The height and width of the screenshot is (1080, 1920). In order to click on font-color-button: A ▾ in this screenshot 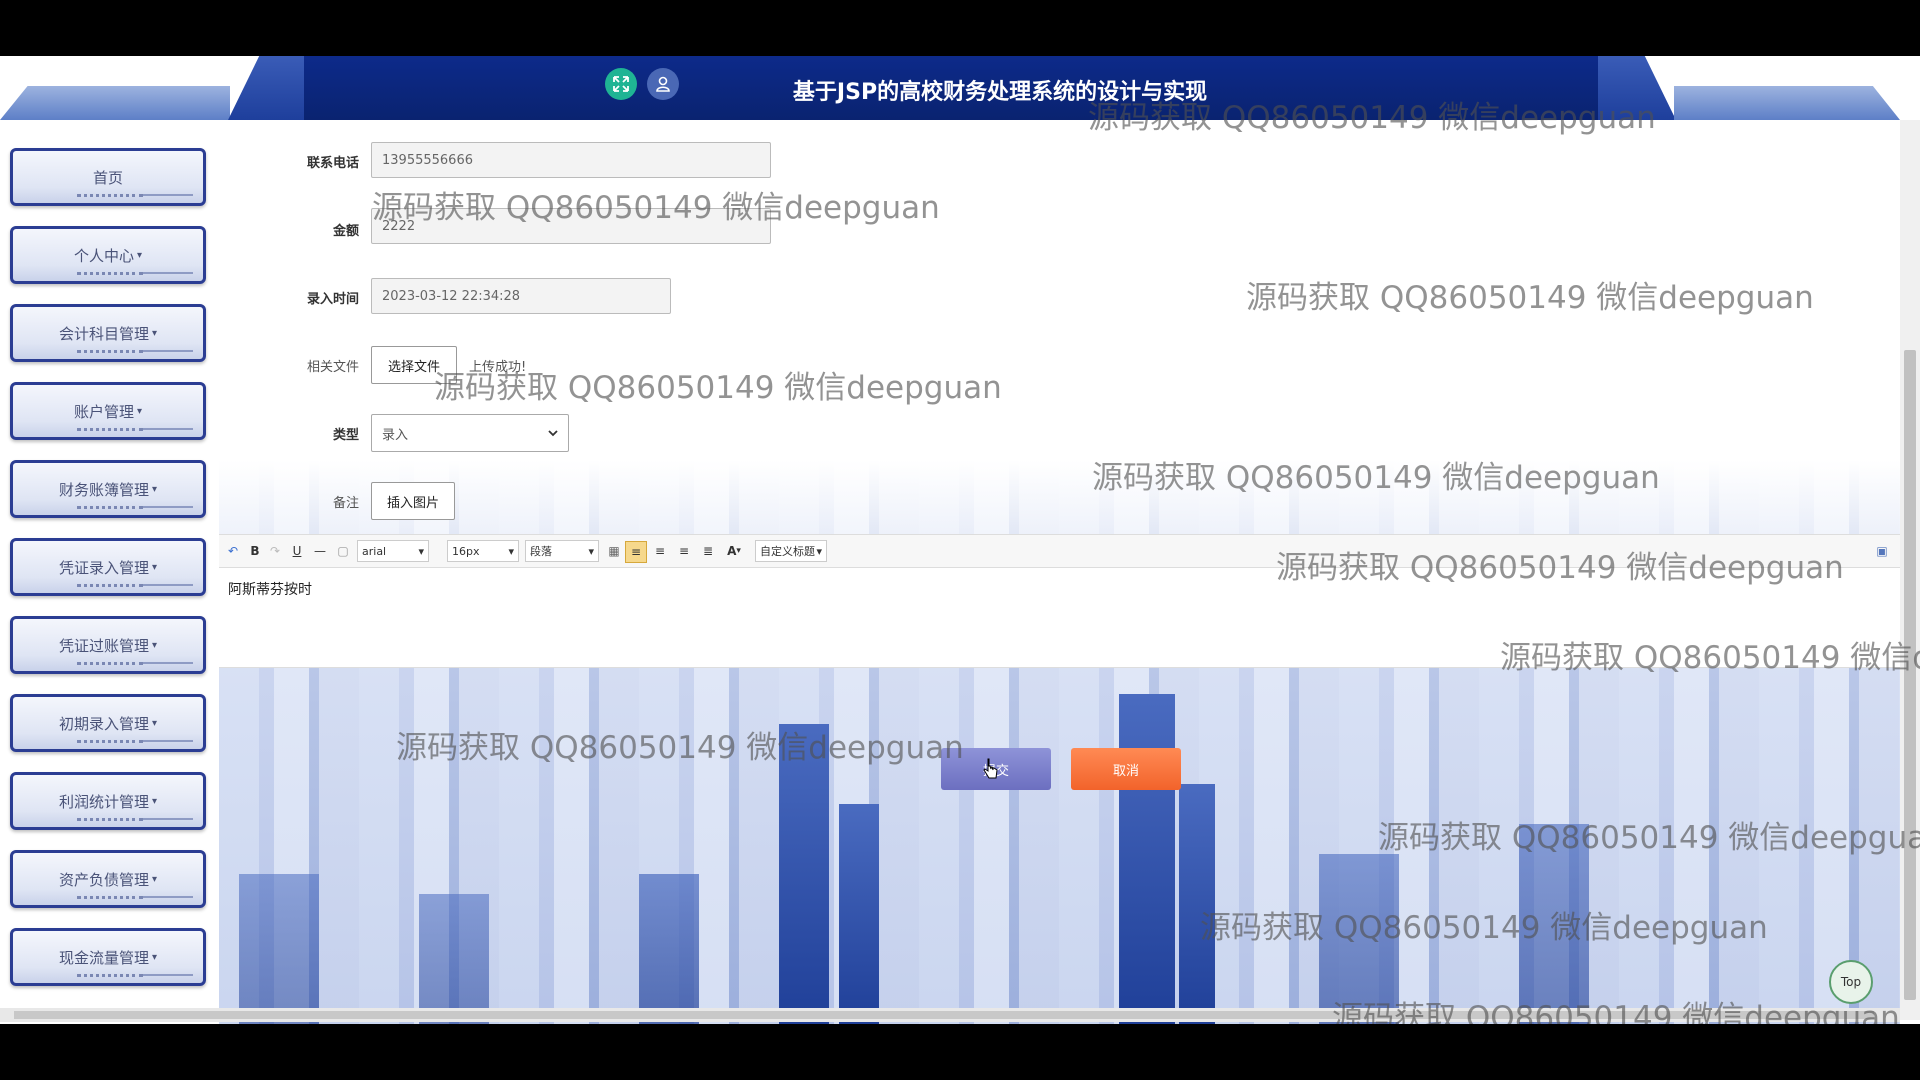, I will do `click(734, 551)`.